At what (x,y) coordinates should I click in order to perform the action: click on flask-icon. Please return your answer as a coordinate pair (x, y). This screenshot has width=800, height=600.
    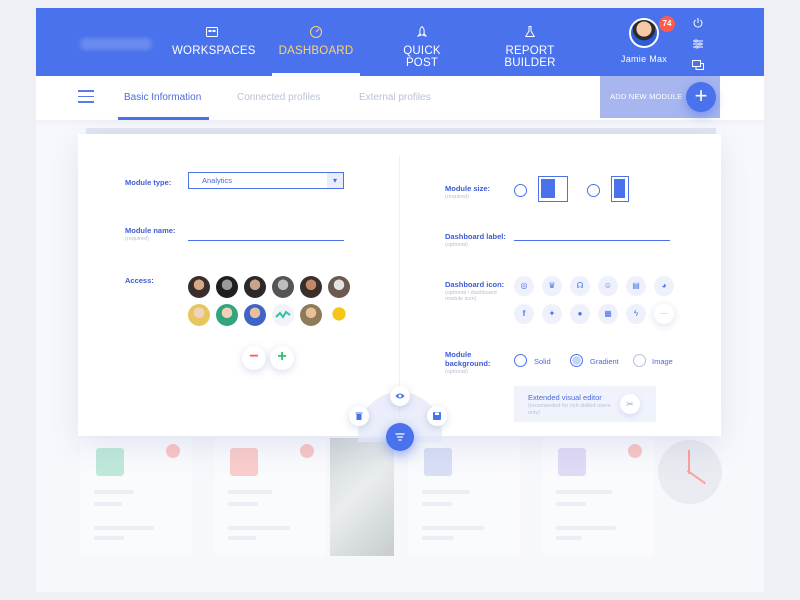
    Looking at the image, I should click on (530, 31).